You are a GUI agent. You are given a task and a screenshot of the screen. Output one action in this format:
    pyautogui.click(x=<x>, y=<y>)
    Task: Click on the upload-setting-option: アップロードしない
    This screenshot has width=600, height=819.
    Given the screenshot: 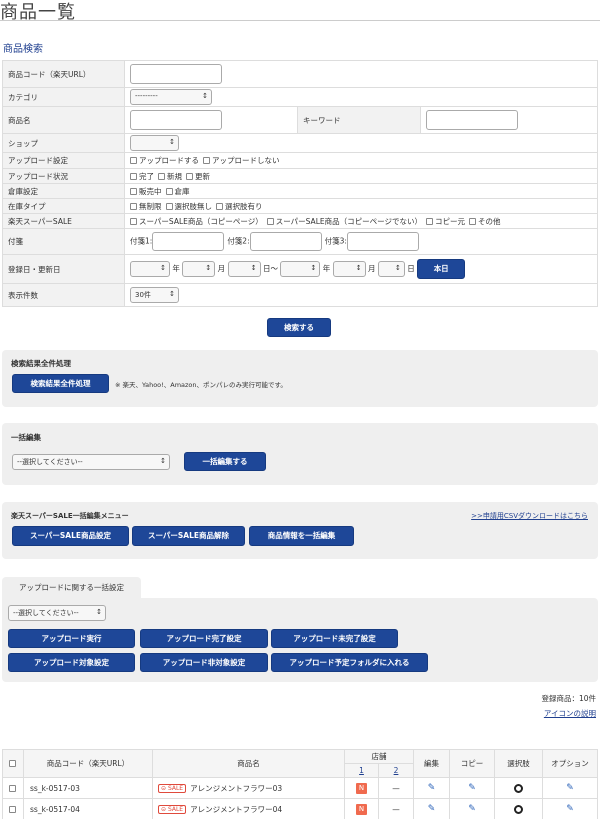 What is the action you would take?
    pyautogui.click(x=241, y=160)
    